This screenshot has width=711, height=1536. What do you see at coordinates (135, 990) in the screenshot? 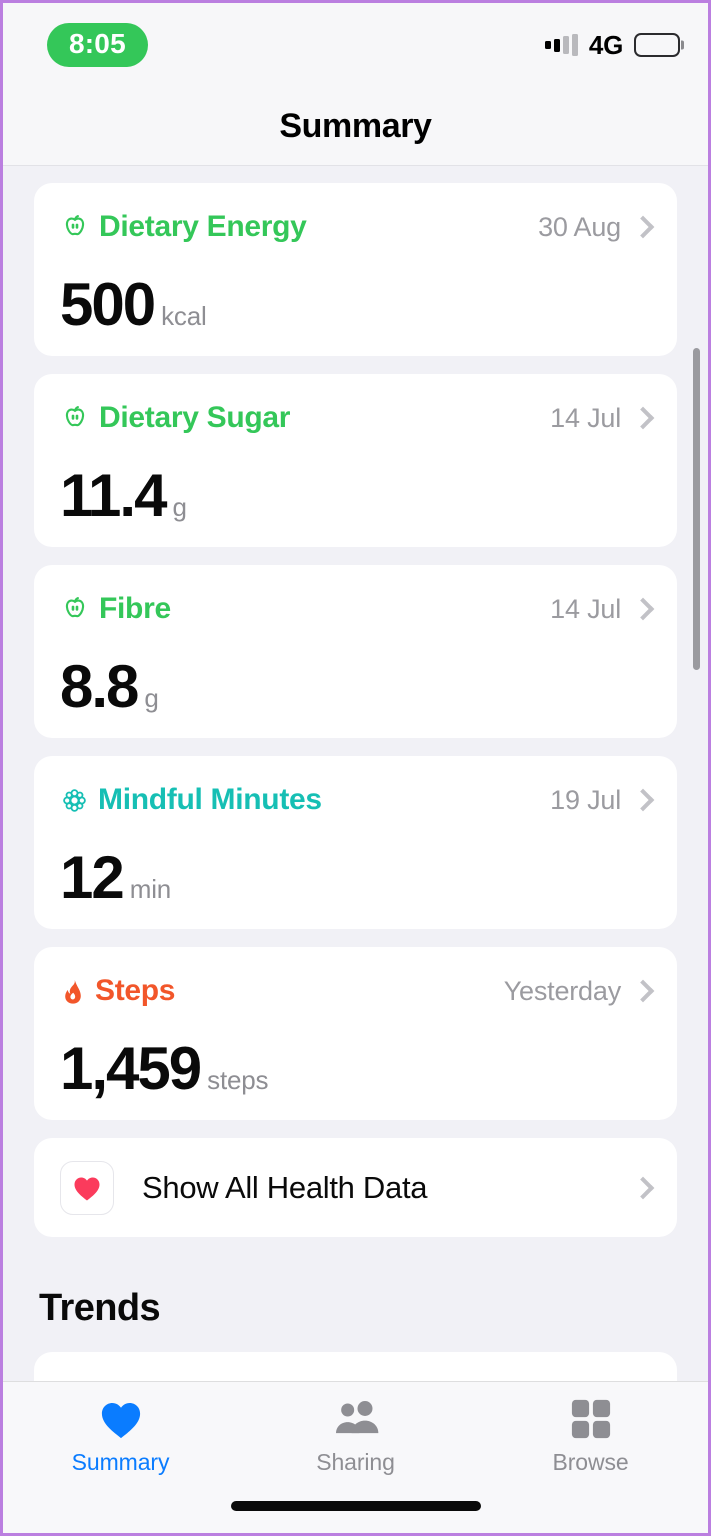
I see `card-title: Steps` at bounding box center [135, 990].